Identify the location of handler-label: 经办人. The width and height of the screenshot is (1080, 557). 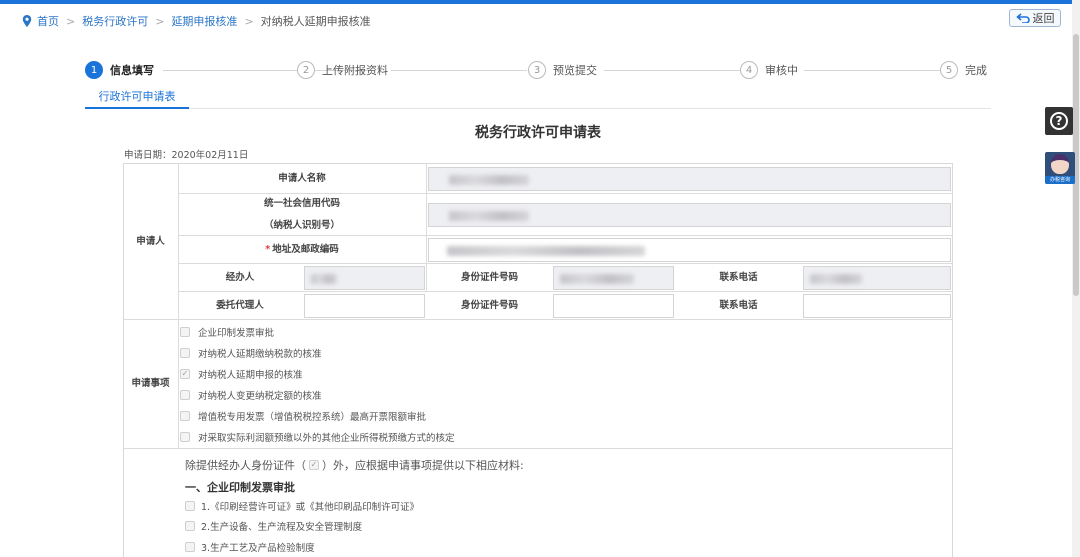
(240, 277).